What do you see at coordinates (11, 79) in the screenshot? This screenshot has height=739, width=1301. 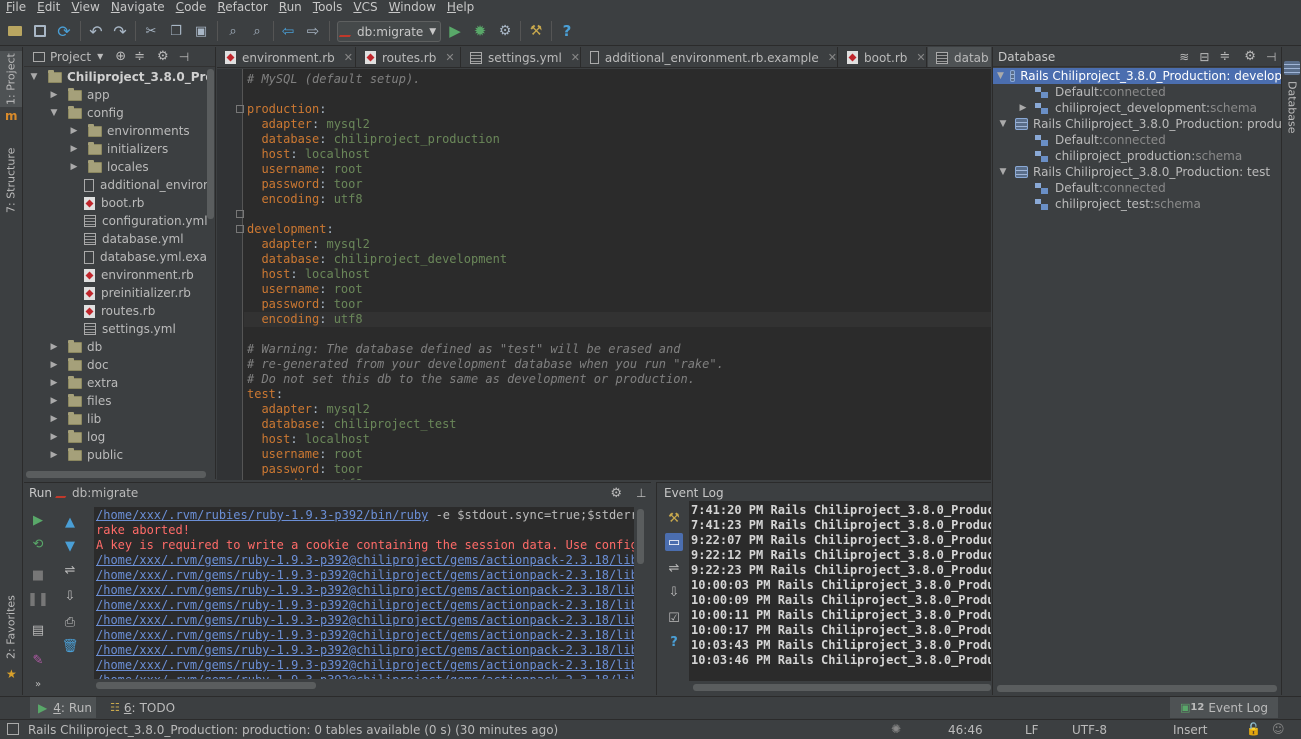 I see `project-tool-tab: 1: Project` at bounding box center [11, 79].